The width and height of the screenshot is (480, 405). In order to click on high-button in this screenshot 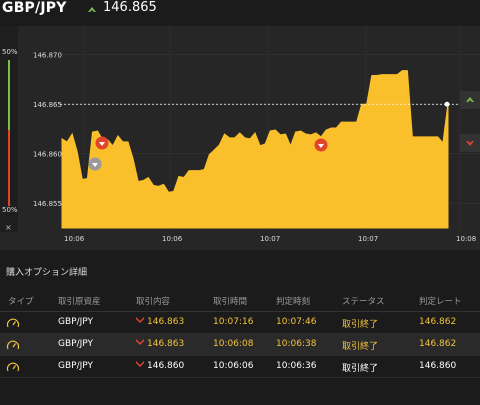, I will do `click(470, 100)`.